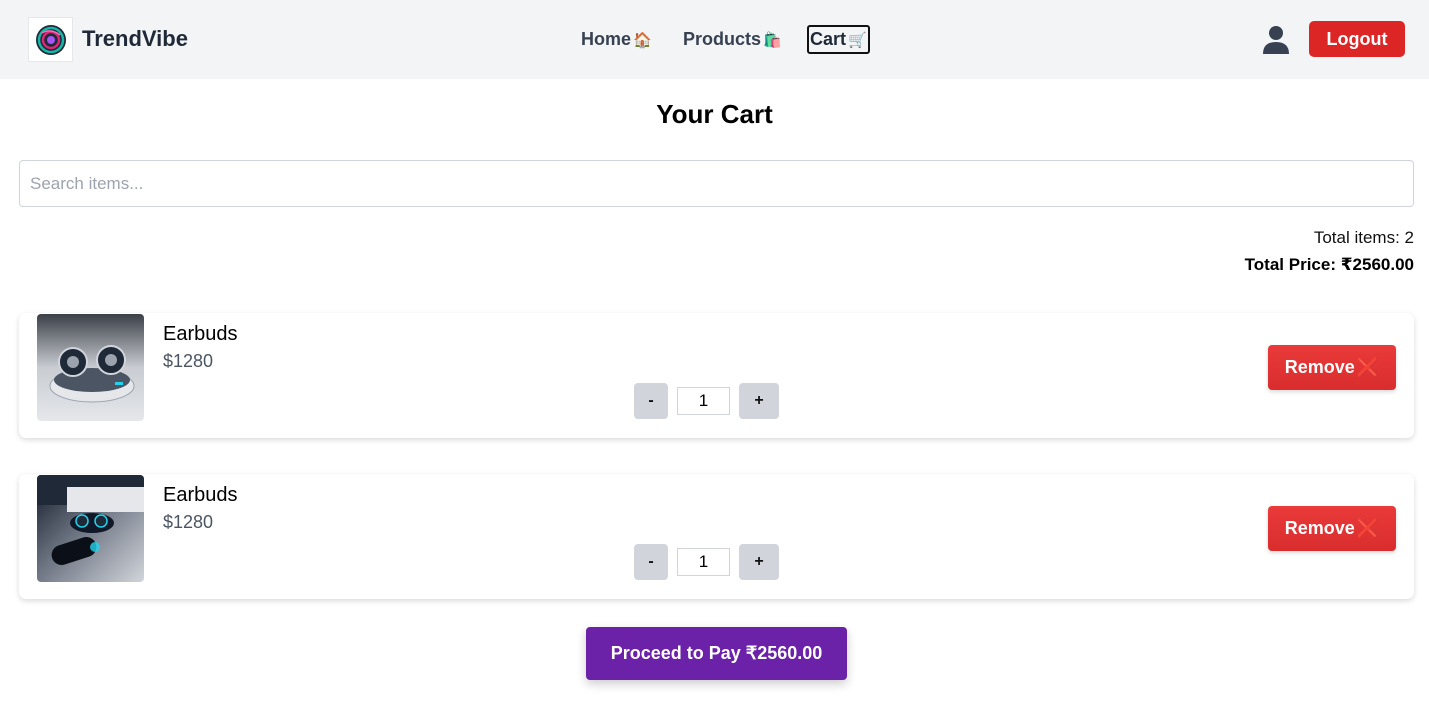  I want to click on nav-products-label: Products, so click(722, 39).